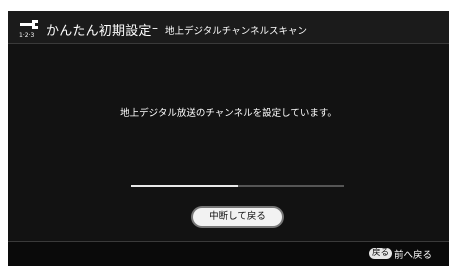 The height and width of the screenshot is (276, 459). Describe the element at coordinates (26, 35) in the screenshot. I see `svg-text: 1·2·3` at that location.